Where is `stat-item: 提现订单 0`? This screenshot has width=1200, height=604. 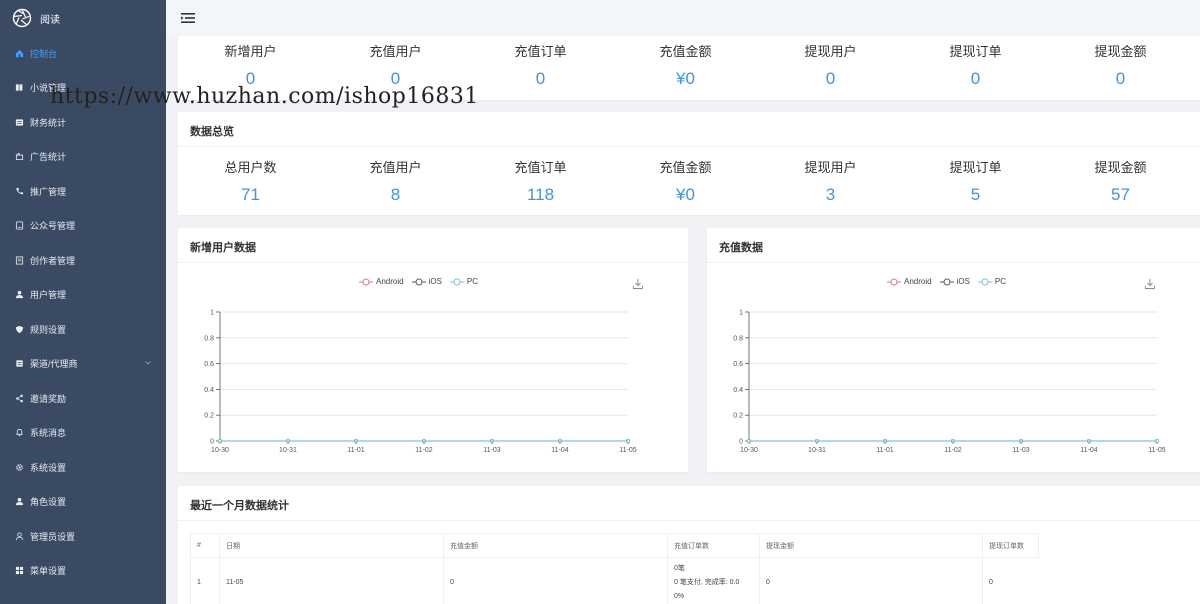
stat-item: 提现订单 0 is located at coordinates (975, 65).